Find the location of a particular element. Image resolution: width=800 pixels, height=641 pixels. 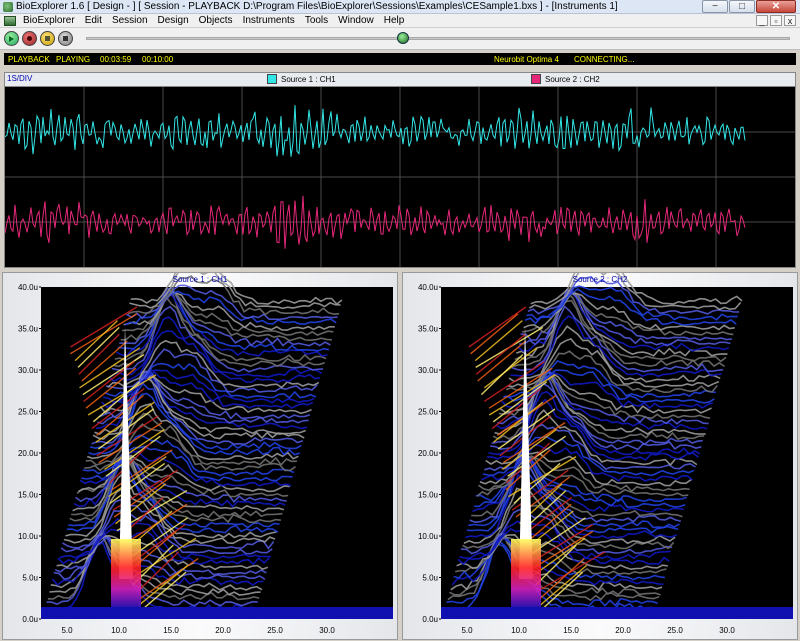

playback-position-thumb is located at coordinates (402, 38).